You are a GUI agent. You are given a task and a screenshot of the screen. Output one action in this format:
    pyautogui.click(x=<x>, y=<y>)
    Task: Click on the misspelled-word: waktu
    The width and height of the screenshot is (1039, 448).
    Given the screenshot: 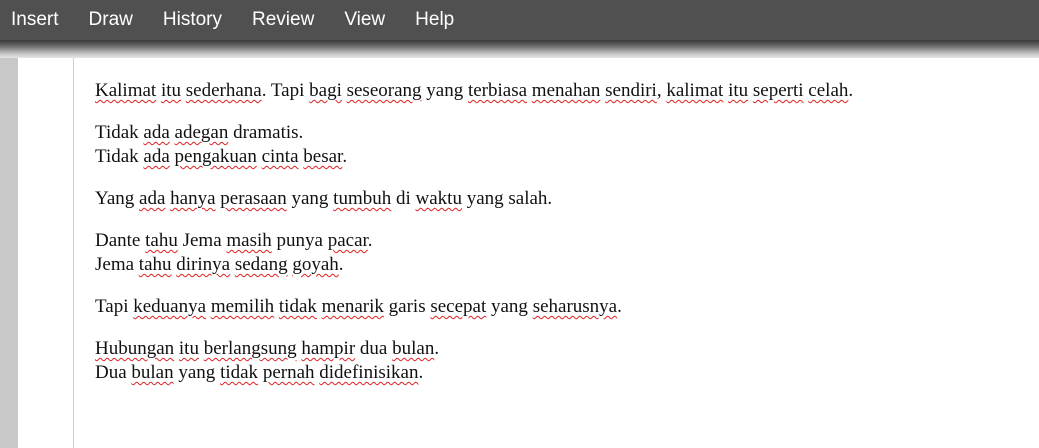 What is the action you would take?
    pyautogui.click(x=438, y=198)
    